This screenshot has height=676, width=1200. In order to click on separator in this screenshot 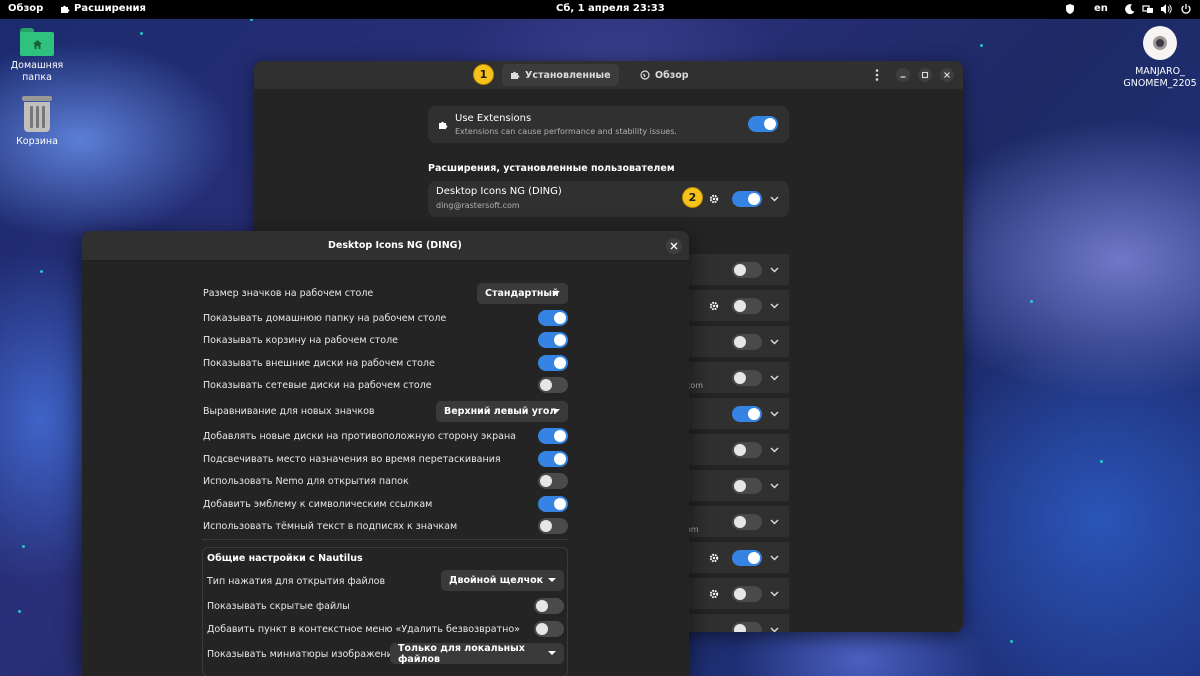, I will do `click(385, 539)`.